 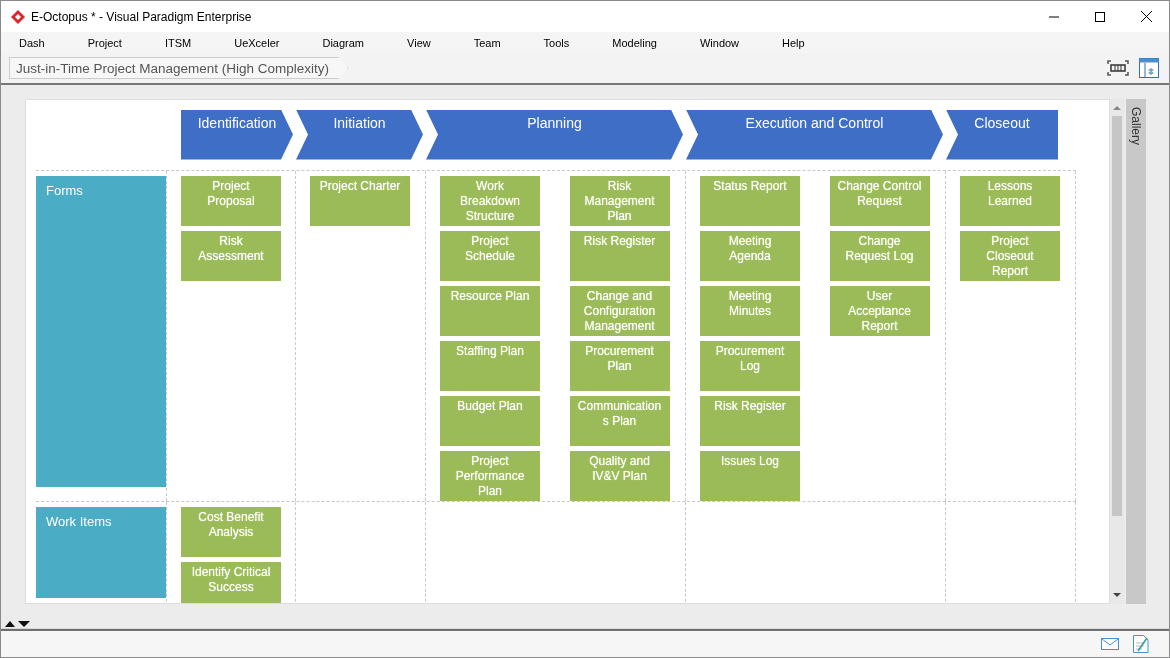 I want to click on artifact-card: Risk Assessment, so click(x=231, y=255).